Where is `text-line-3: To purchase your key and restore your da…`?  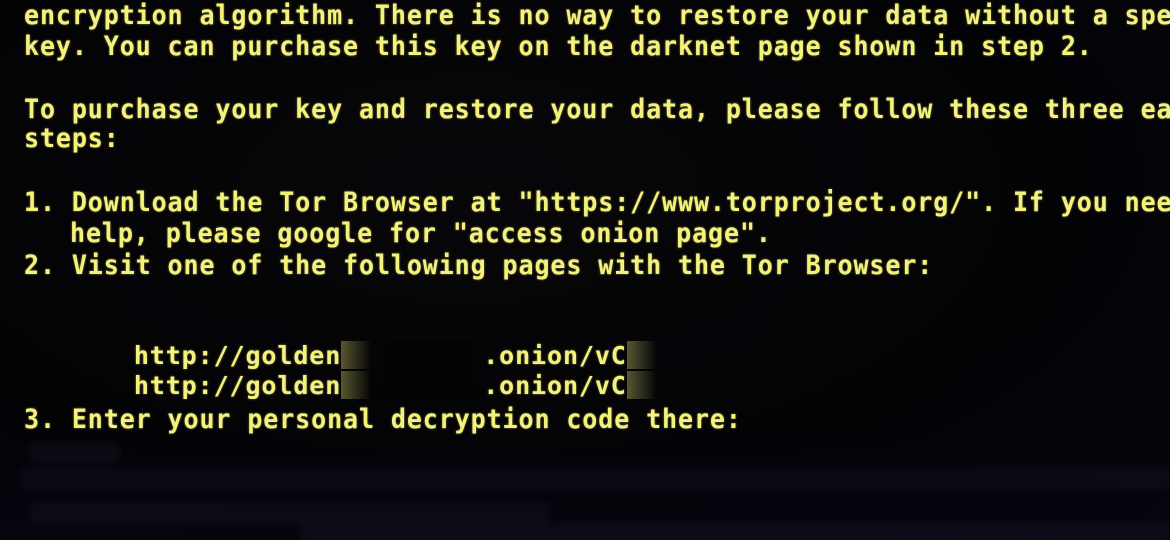
text-line-3: To purchase your key and restore your da… is located at coordinates (597, 109).